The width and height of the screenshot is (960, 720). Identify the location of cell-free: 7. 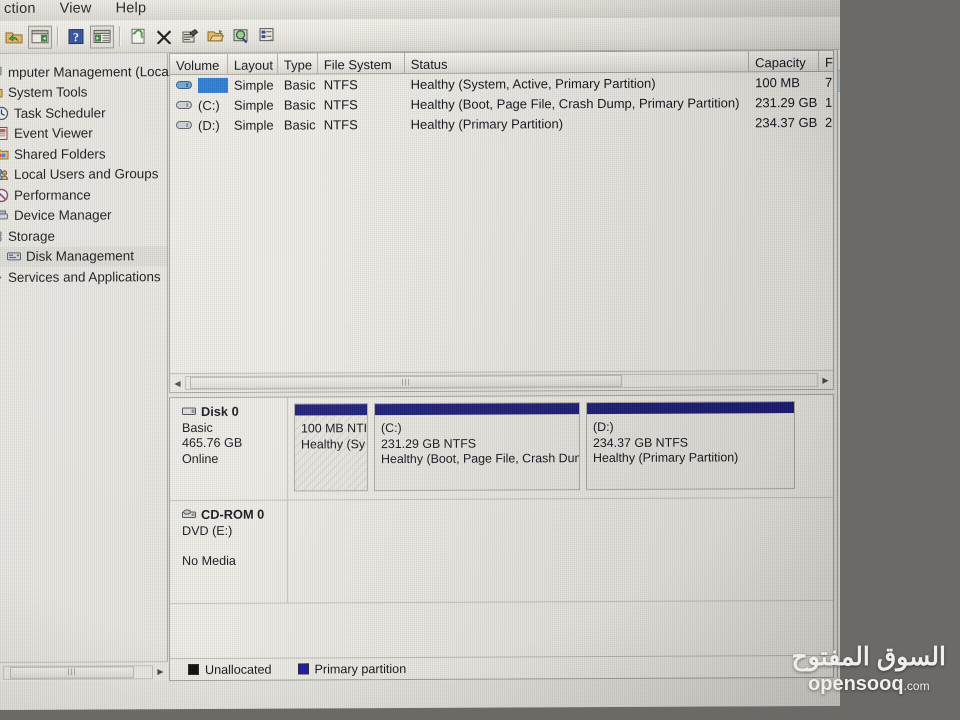
(829, 82).